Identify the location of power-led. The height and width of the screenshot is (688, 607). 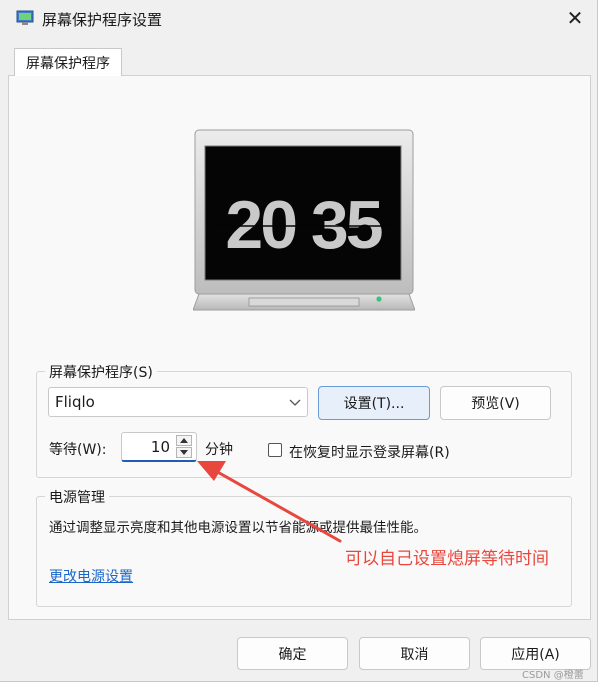
(379, 299).